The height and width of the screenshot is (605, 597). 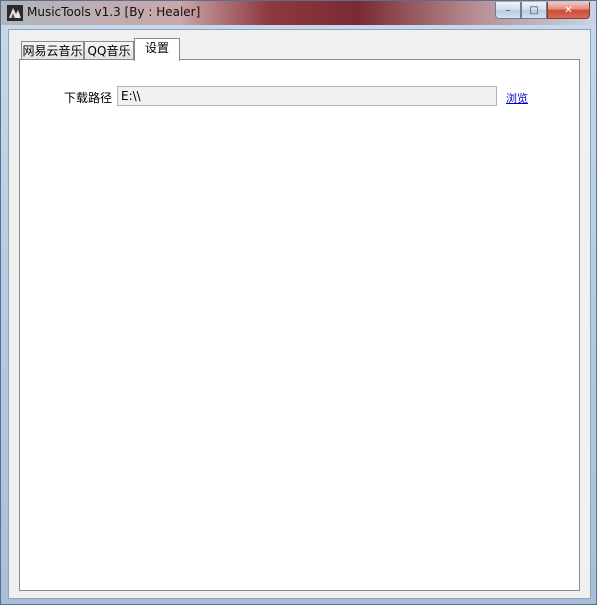 I want to click on tab-settings: 设置, so click(x=157, y=49).